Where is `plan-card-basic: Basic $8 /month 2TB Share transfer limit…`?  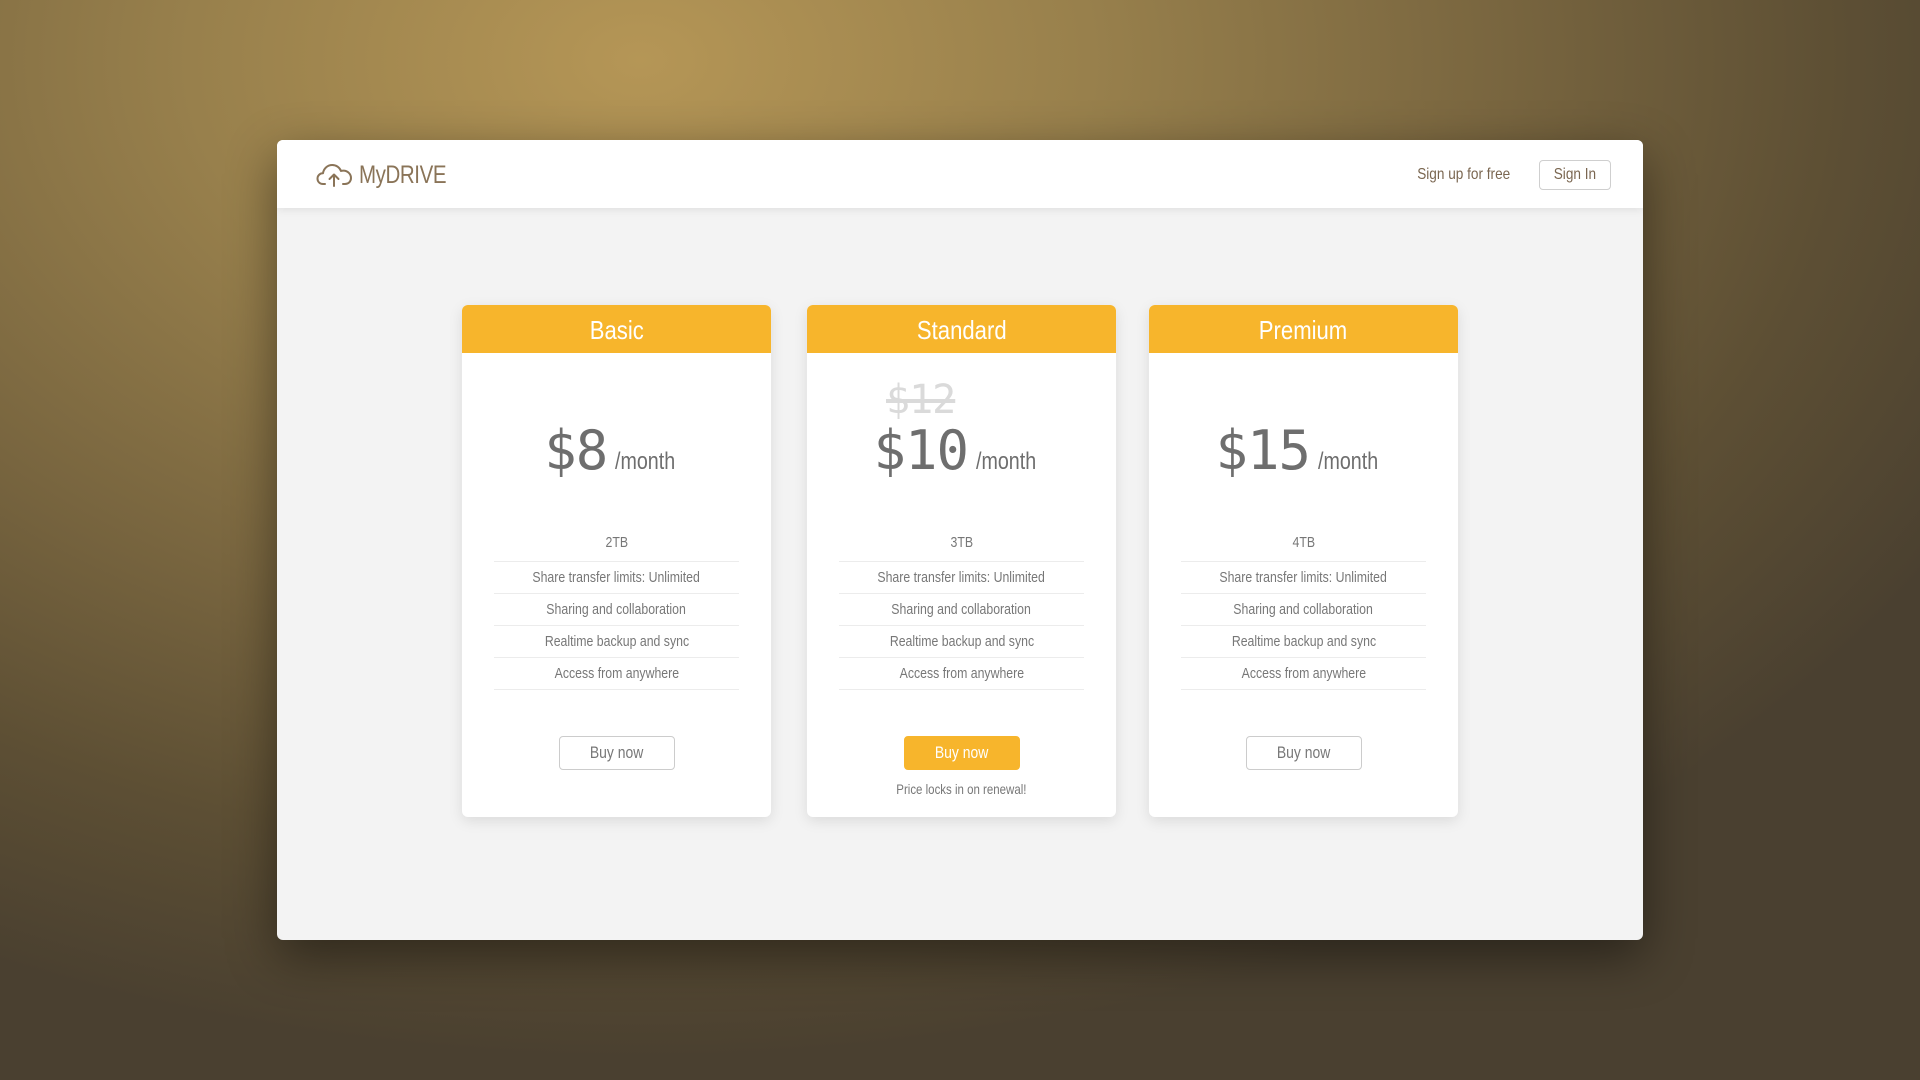
plan-card-basic: Basic $8 /month 2TB Share transfer limit… is located at coordinates (616, 561).